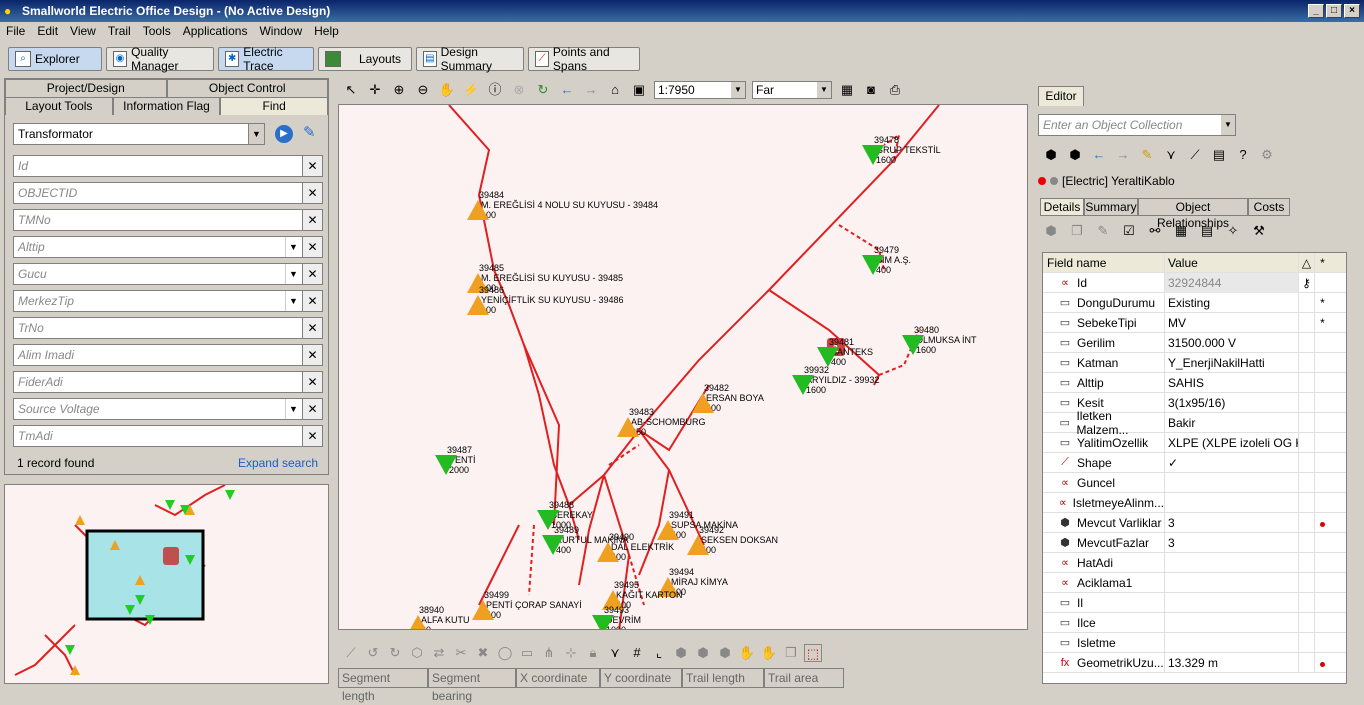 The image size is (1364, 705). I want to click on print-icon: ⎙, so click(895, 90).